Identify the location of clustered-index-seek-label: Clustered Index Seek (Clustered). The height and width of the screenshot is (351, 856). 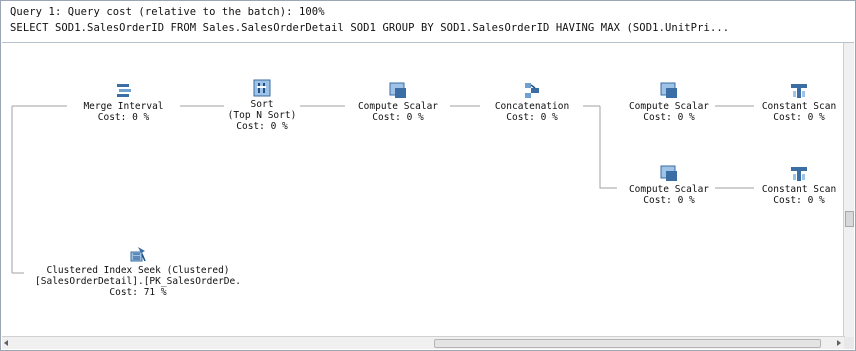
(138, 270).